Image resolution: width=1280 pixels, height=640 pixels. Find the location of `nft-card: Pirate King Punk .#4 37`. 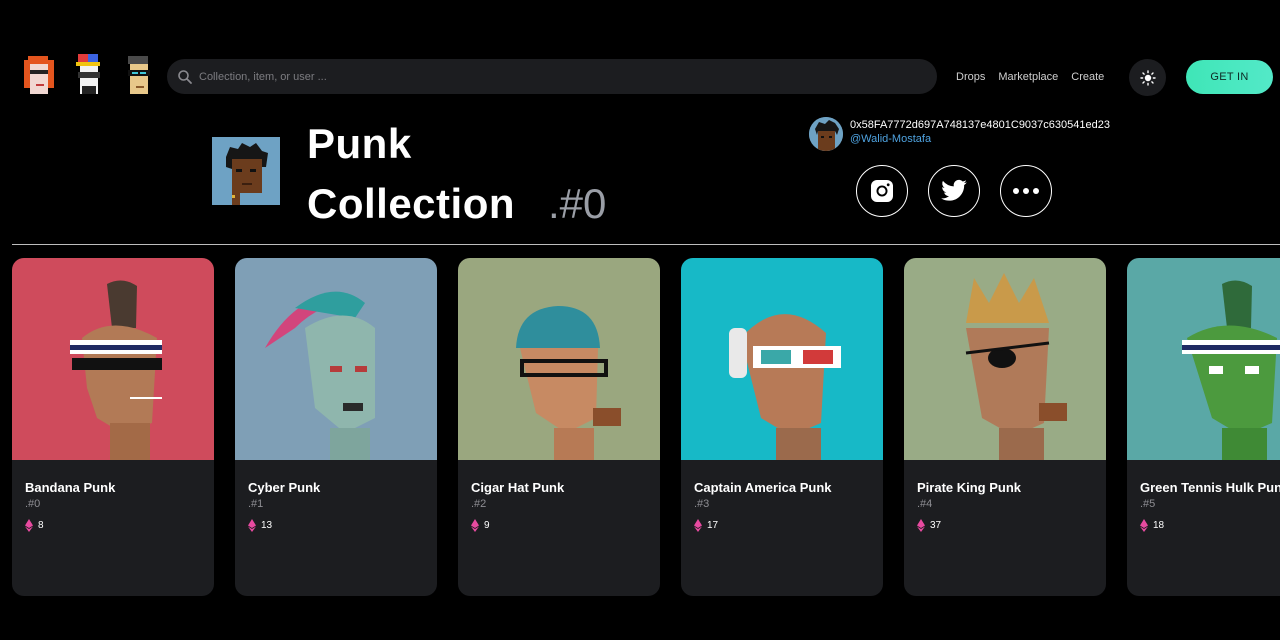

nft-card: Pirate King Punk .#4 37 is located at coordinates (1005, 427).